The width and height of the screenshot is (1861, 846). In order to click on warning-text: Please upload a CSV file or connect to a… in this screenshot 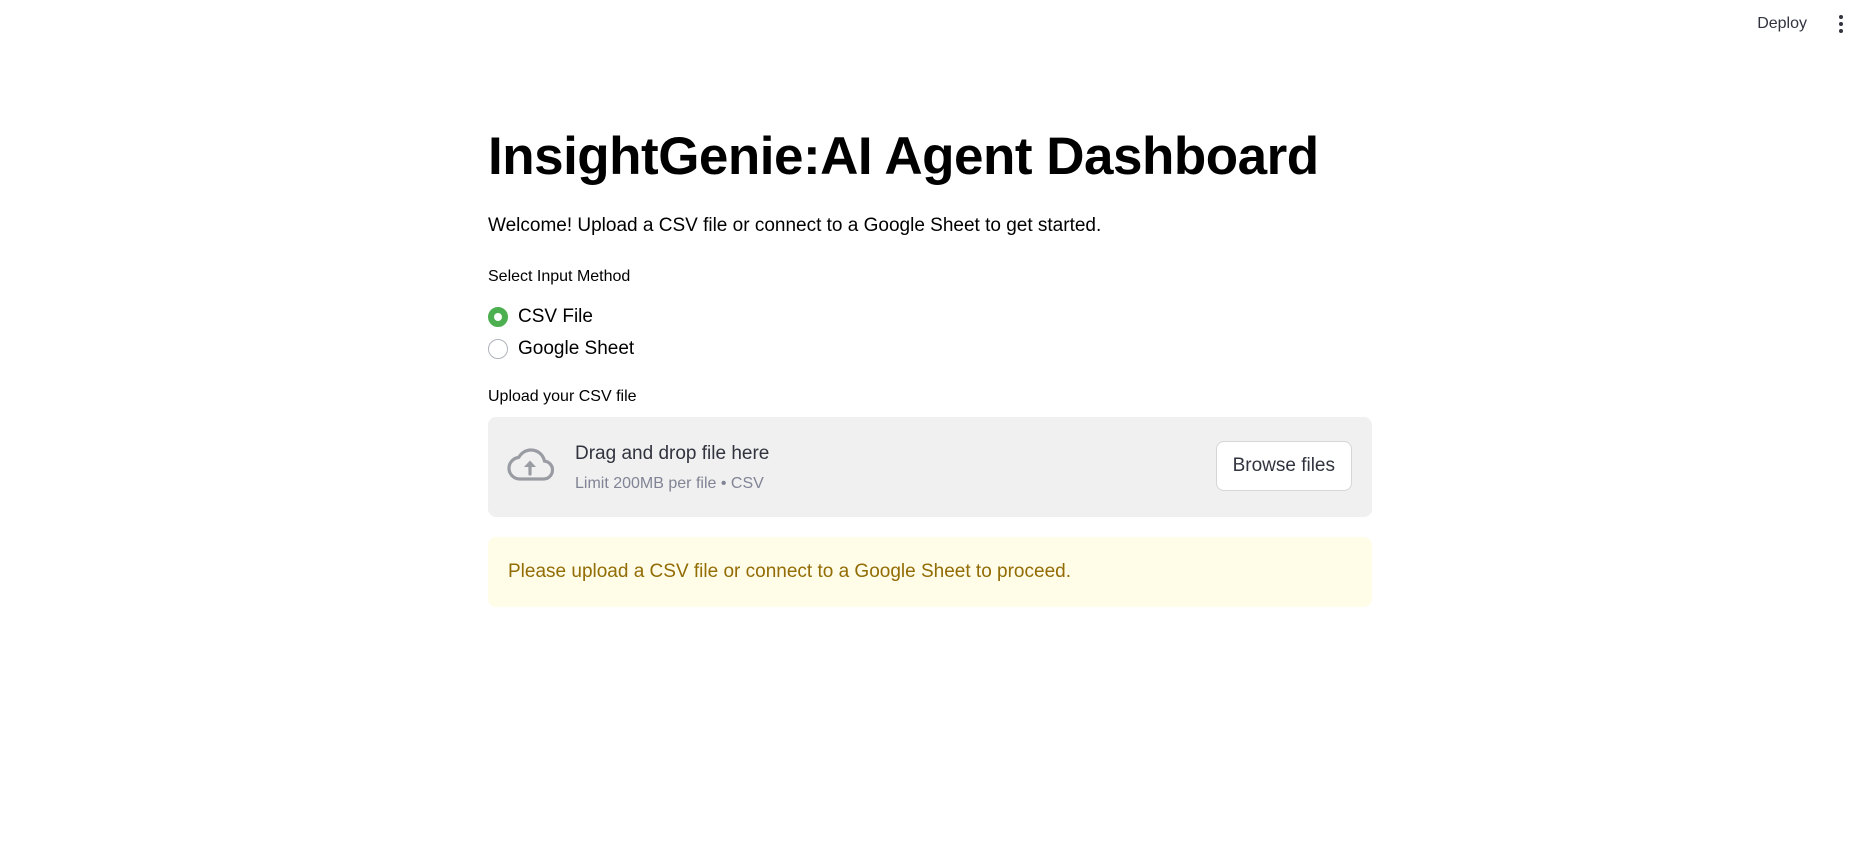, I will do `click(789, 571)`.